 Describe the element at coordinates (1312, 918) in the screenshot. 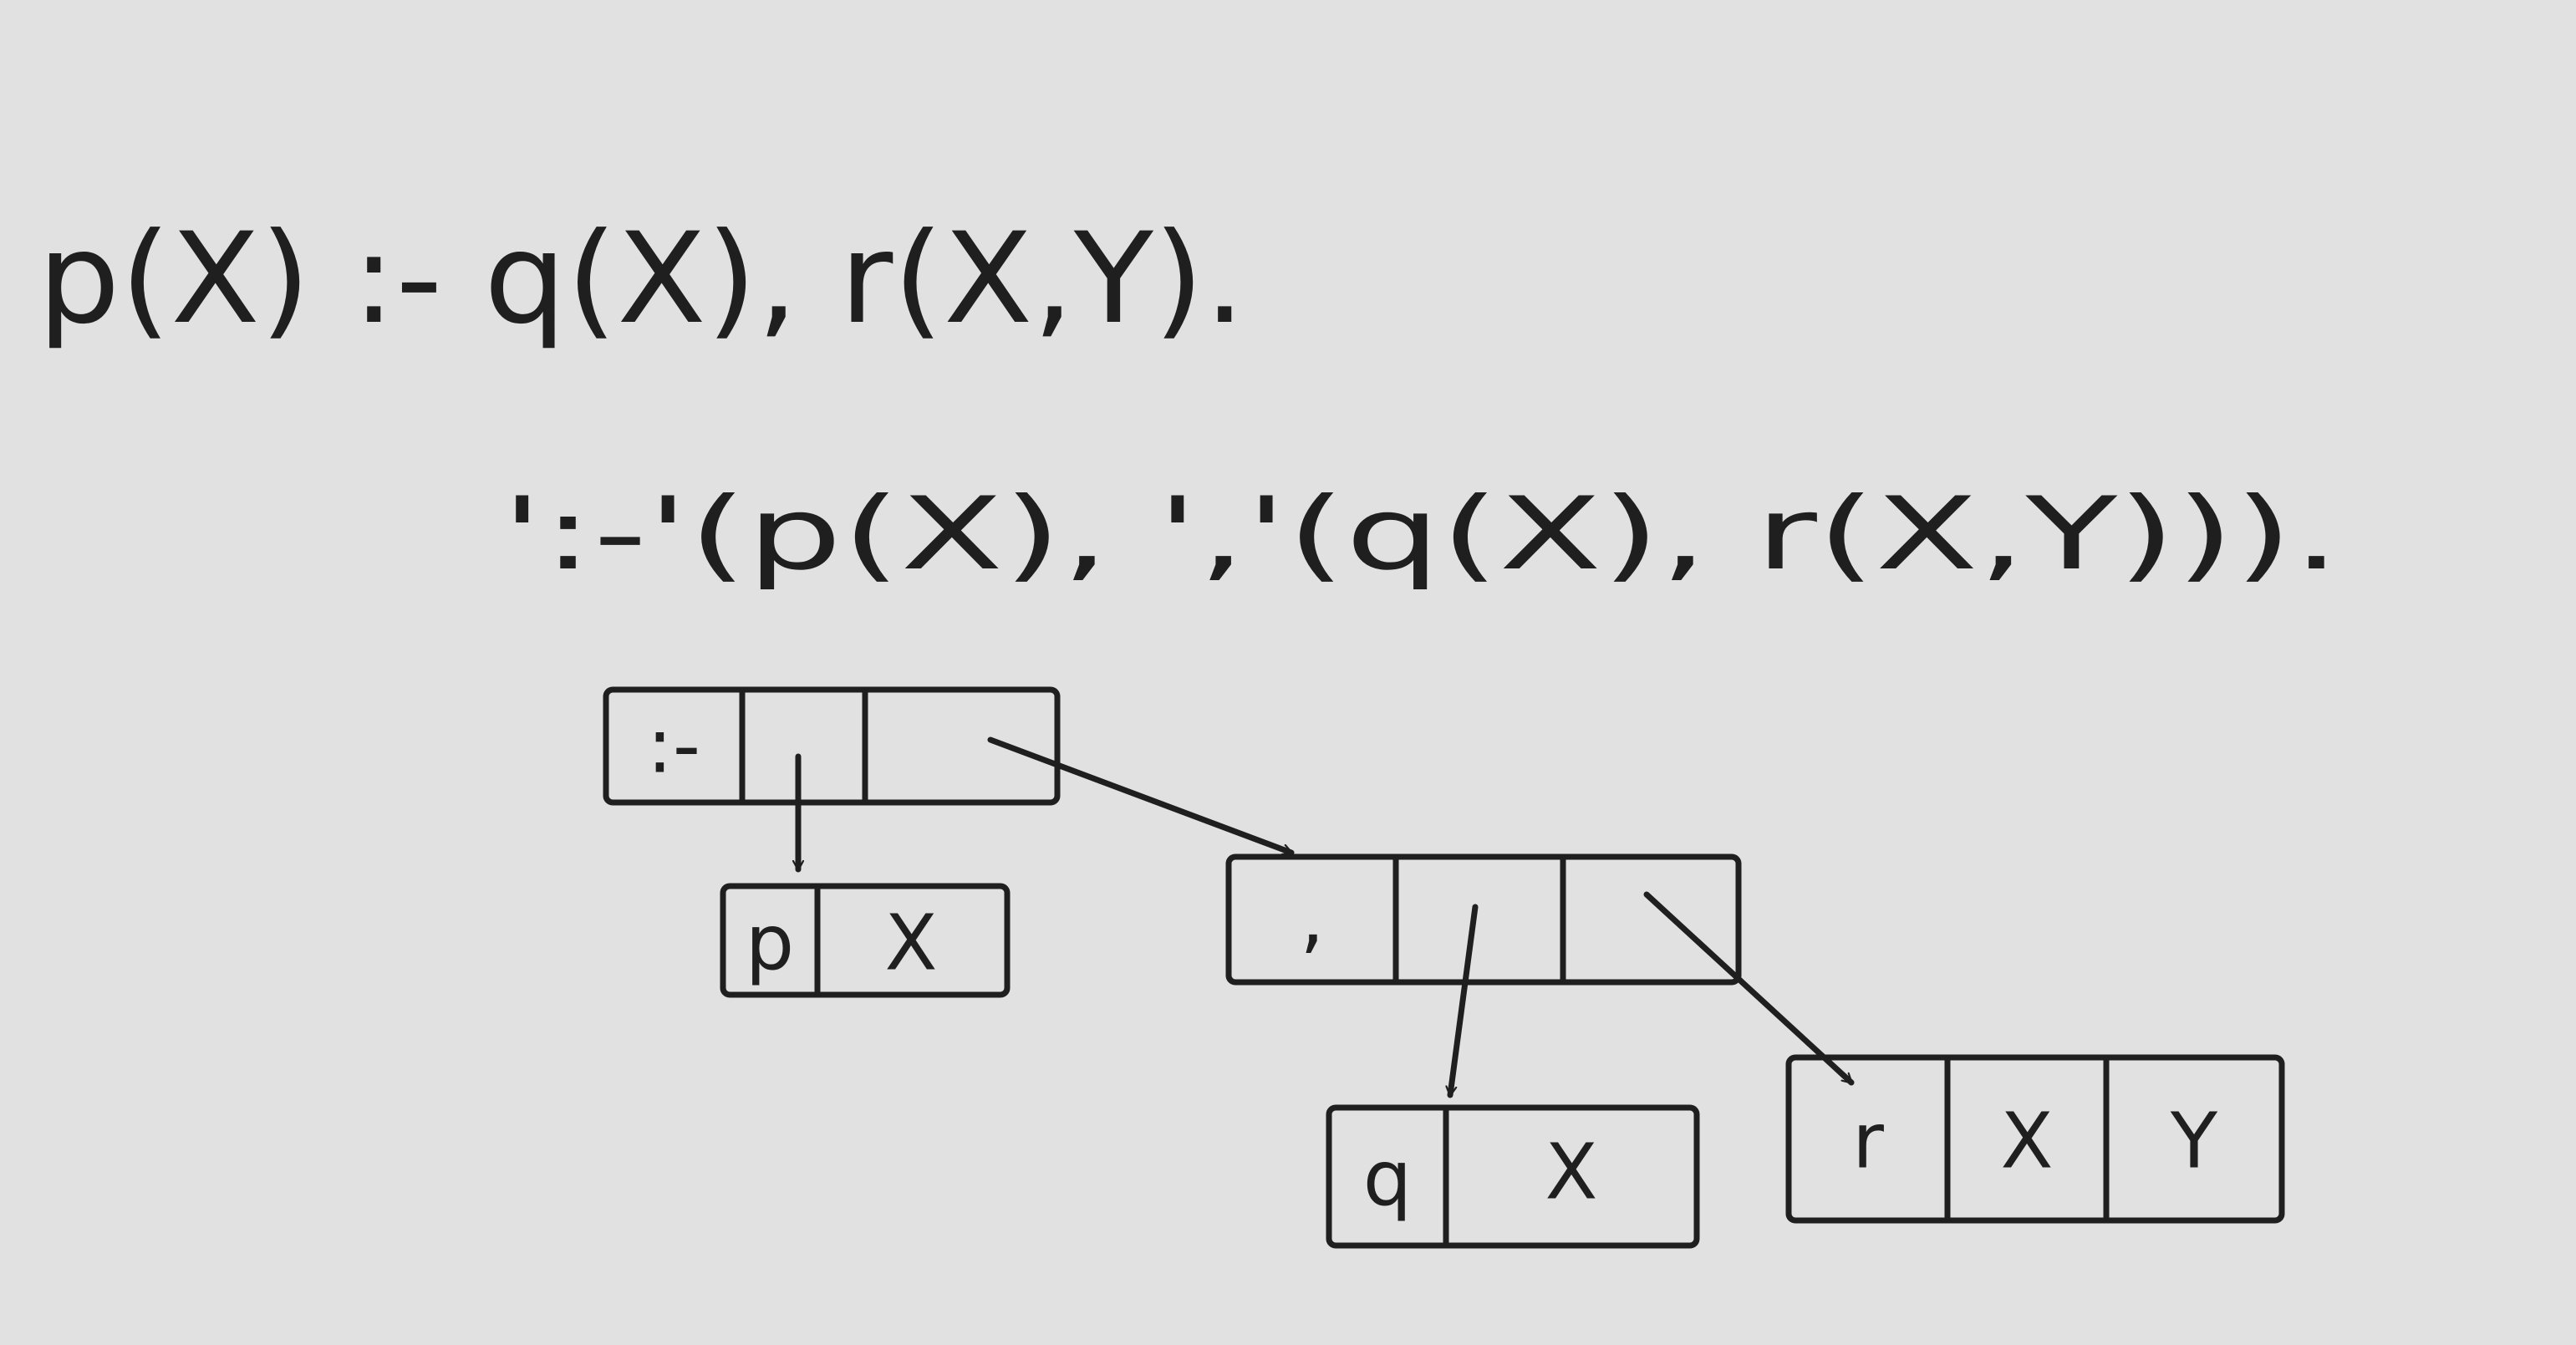

I see `body-functor-label: ,` at that location.